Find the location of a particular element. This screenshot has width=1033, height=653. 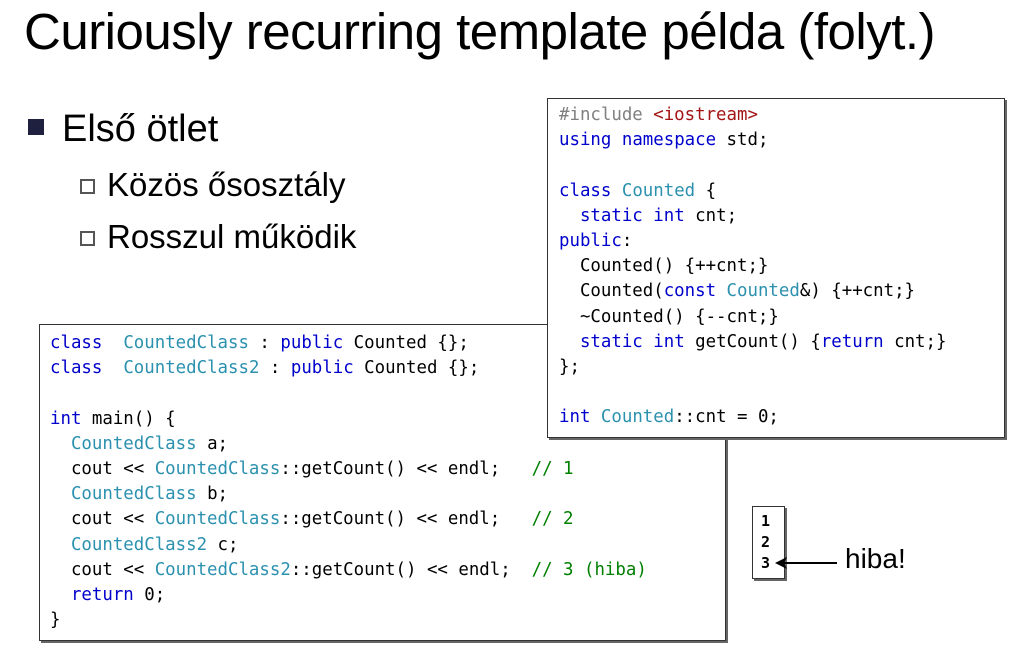

bullet-first-idea: Első ötlet is located at coordinates (123, 129).